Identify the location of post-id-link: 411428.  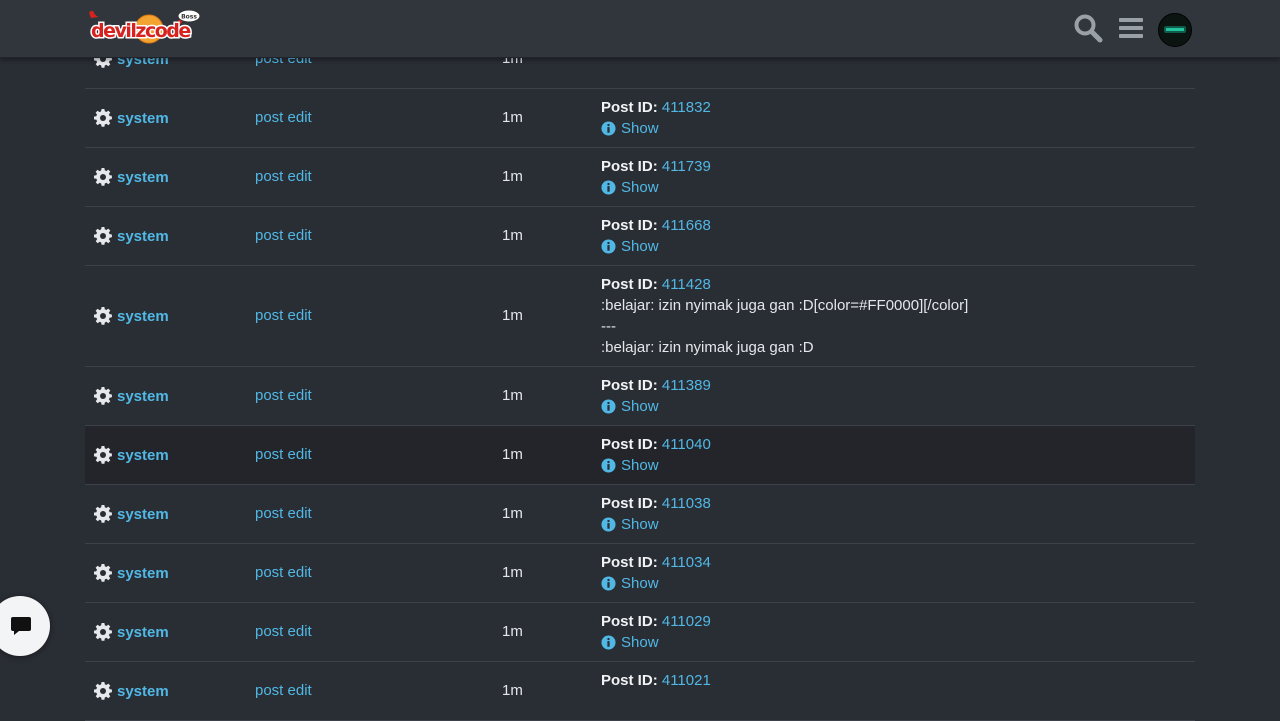
(686, 284).